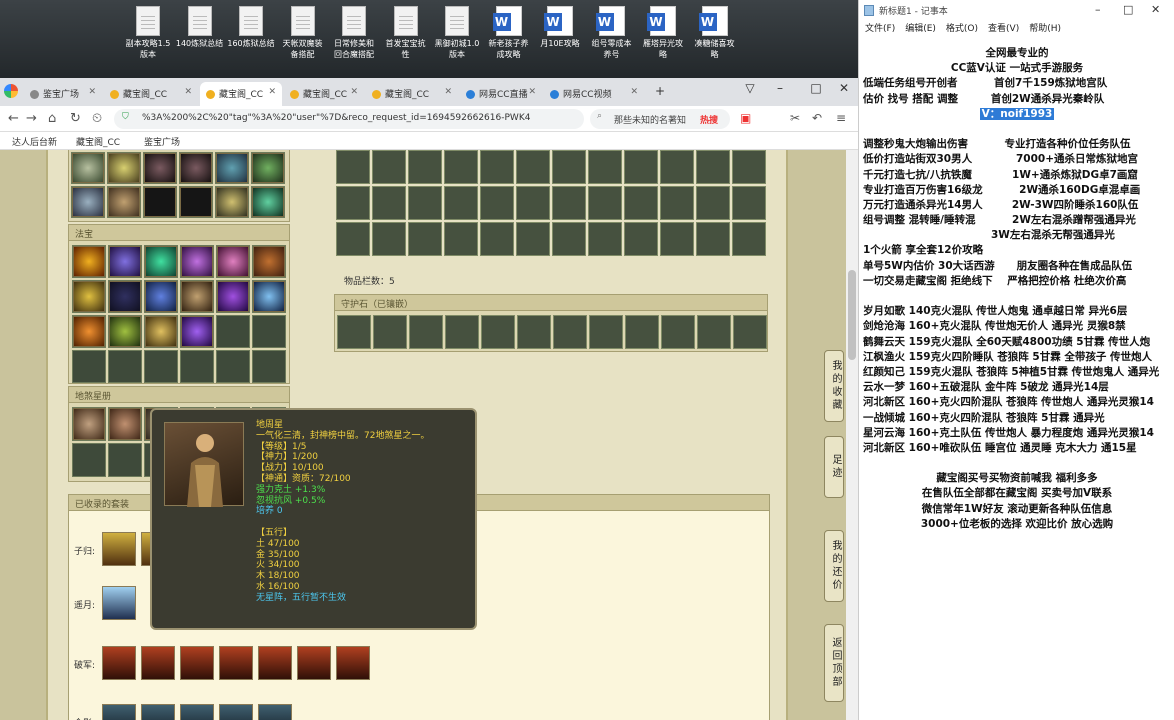  I want to click on side-button-1: 我的收藏, so click(834, 386).